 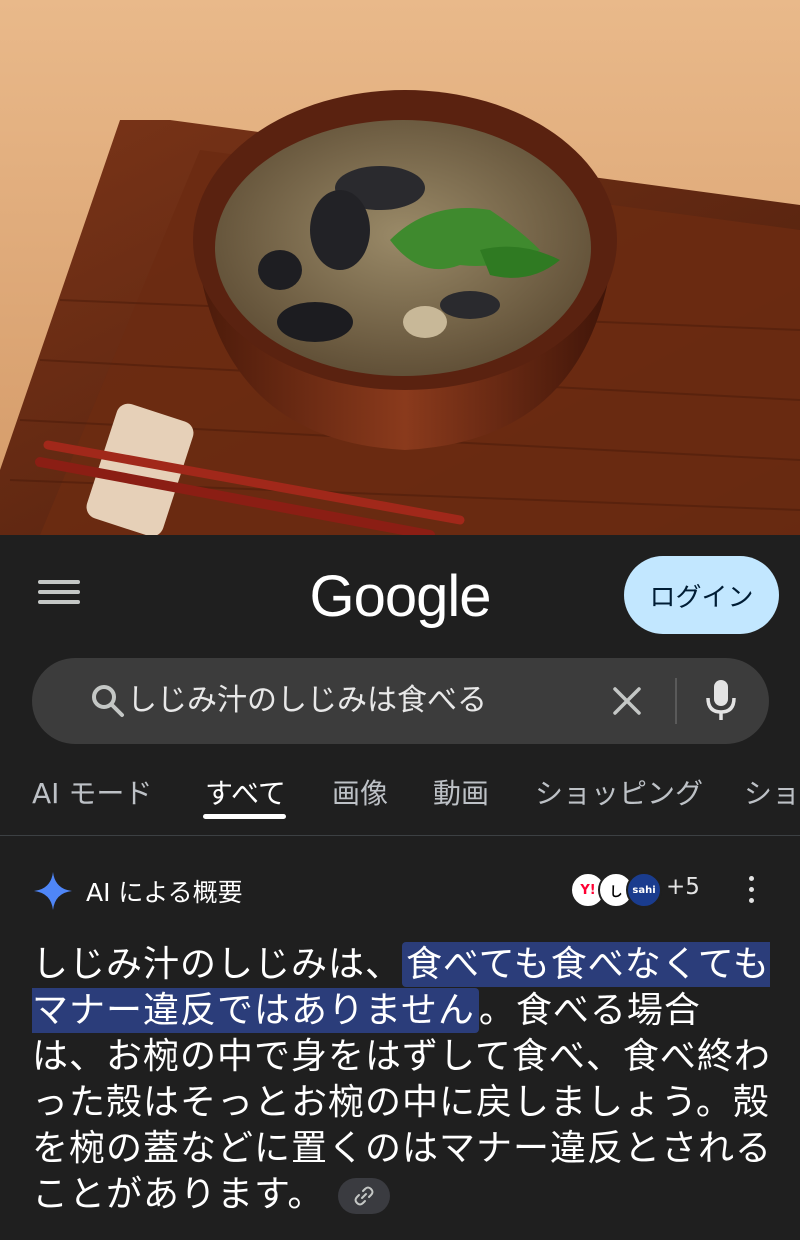 What do you see at coordinates (360, 792) in the screenshot?
I see `tab-images: 画像` at bounding box center [360, 792].